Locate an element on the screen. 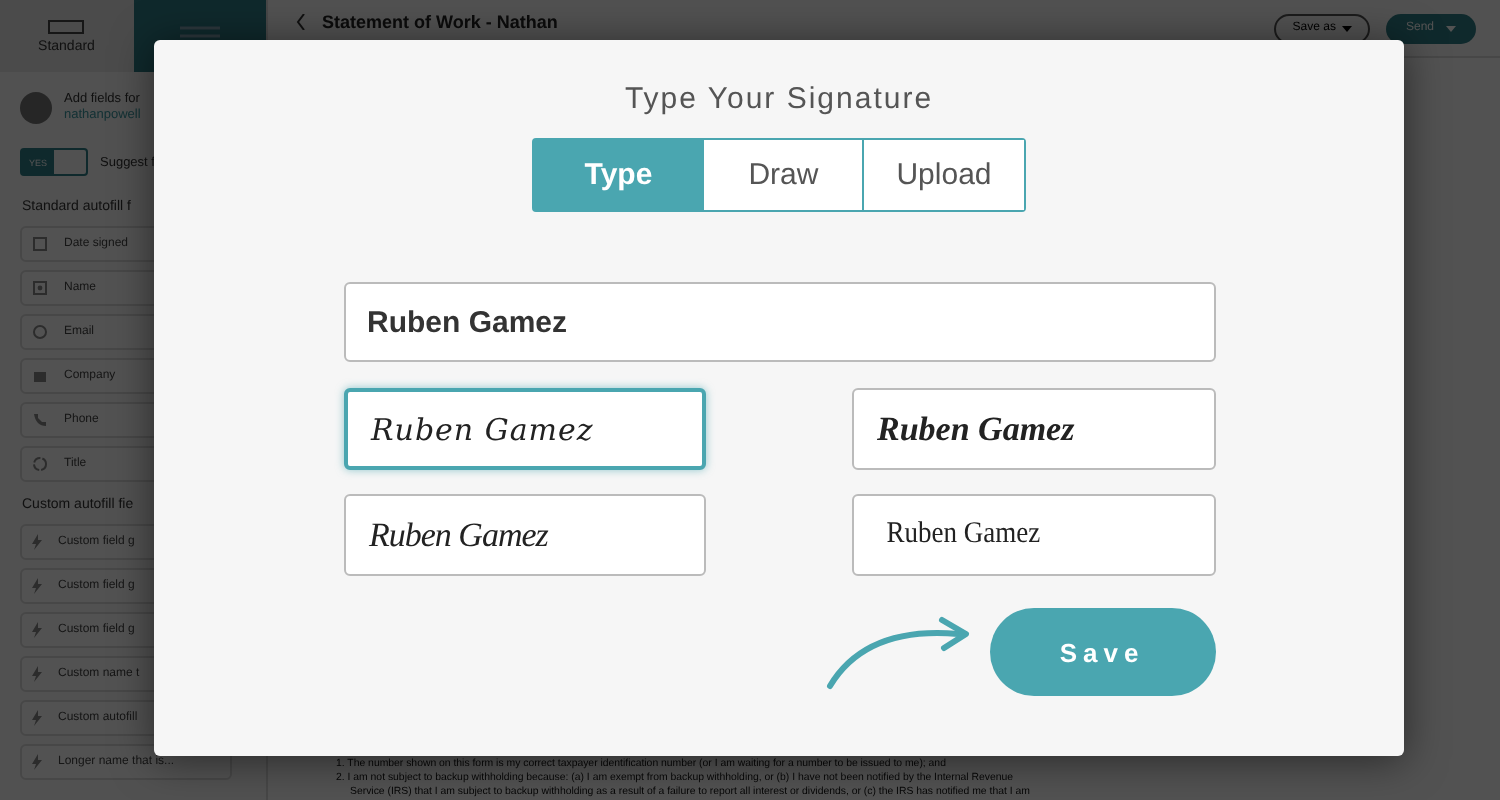 The width and height of the screenshot is (1500, 800). person-icon is located at coordinates (40, 288).